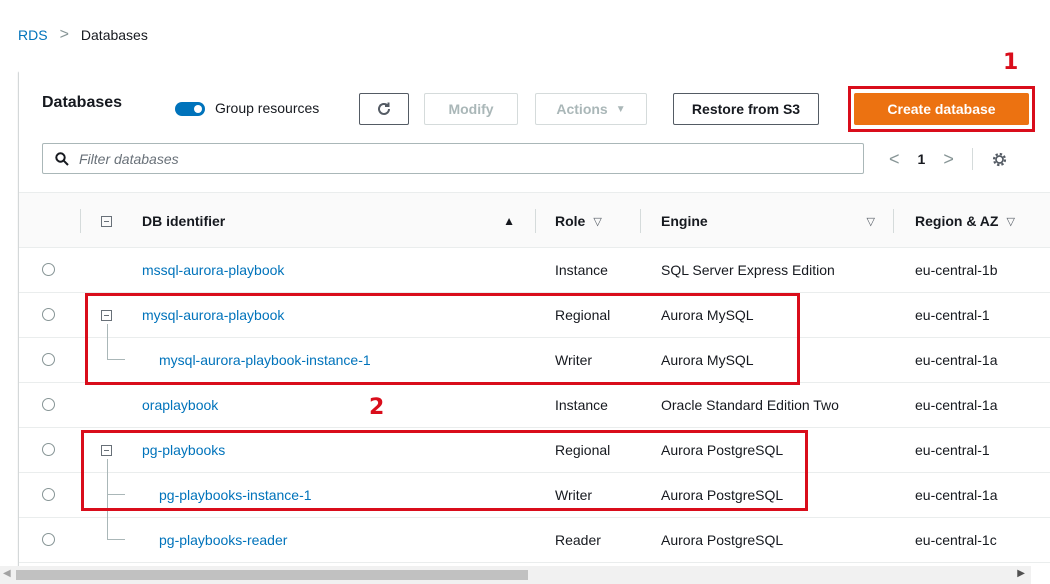 This screenshot has height=584, width=1050. Describe the element at coordinates (1021, 573) in the screenshot. I see `scroll-right-icon: ▶` at that location.